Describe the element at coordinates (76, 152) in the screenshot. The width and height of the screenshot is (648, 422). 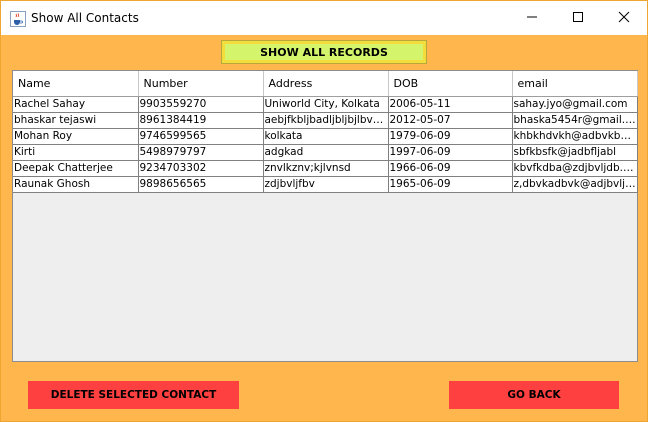
I see `table-cell: Kirti` at that location.